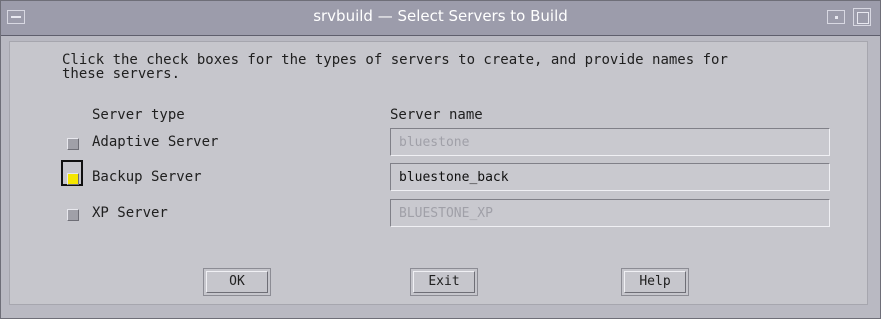 Image resolution: width=881 pixels, height=319 pixels. Describe the element at coordinates (610, 142) in the screenshot. I see `adaptive-server-name-field` at that location.